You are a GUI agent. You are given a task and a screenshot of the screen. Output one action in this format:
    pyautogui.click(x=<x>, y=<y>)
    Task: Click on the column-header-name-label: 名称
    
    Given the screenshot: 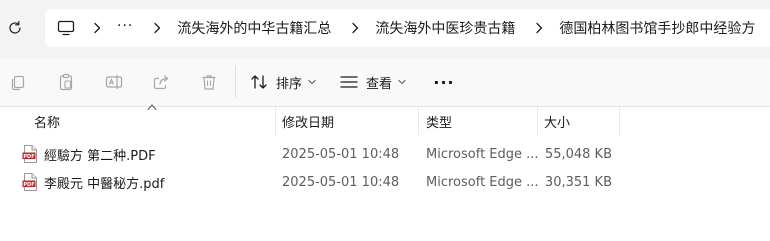 What is the action you would take?
    pyautogui.click(x=47, y=123)
    